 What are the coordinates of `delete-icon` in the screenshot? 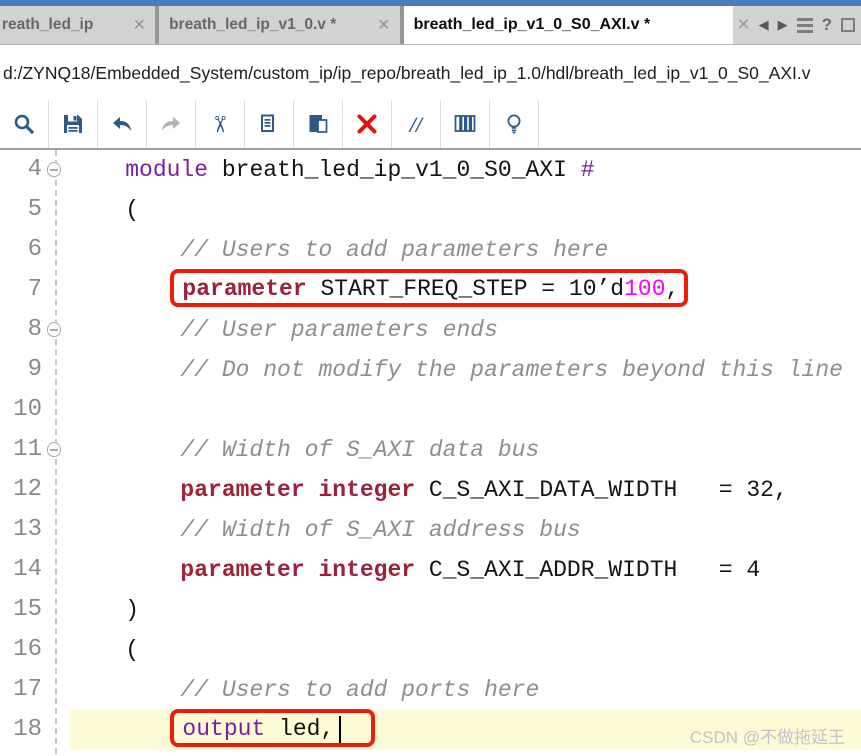 It's located at (367, 124).